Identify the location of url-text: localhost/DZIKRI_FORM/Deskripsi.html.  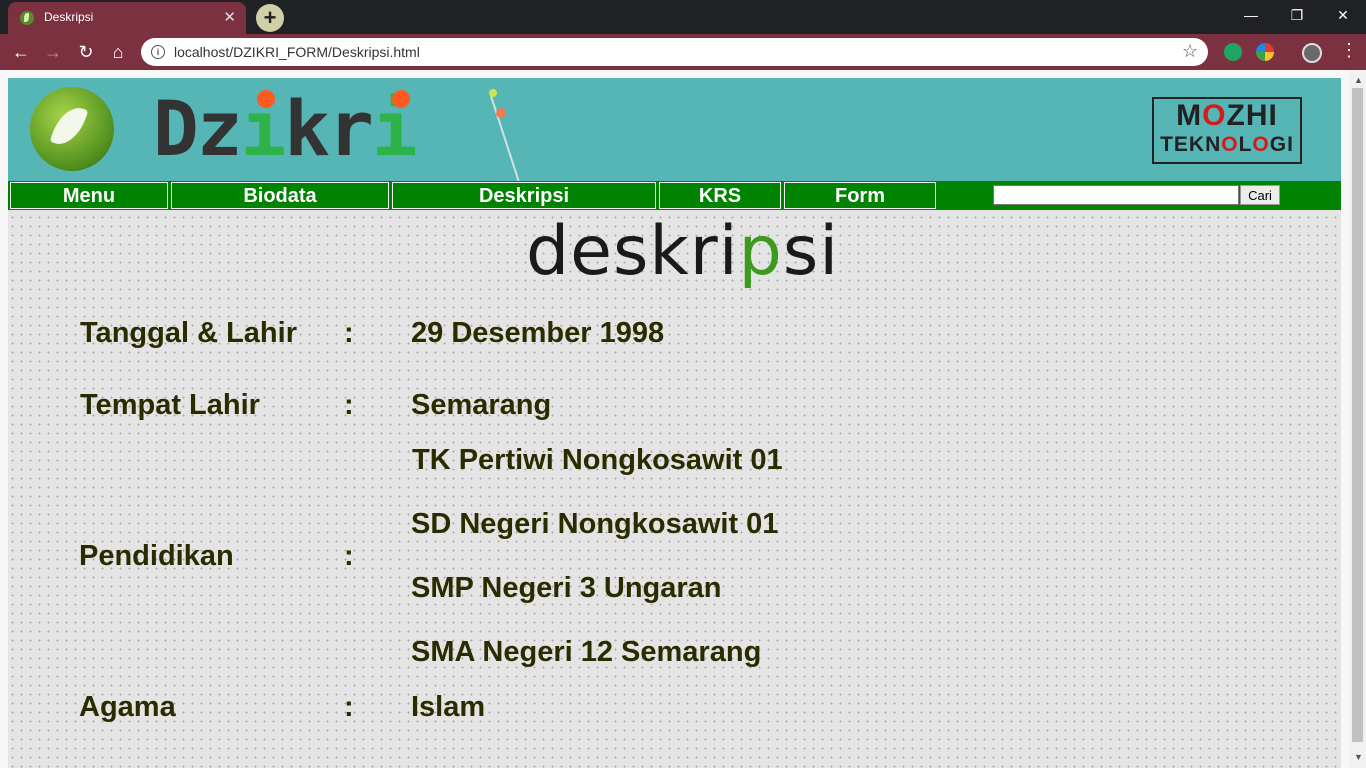
(297, 52).